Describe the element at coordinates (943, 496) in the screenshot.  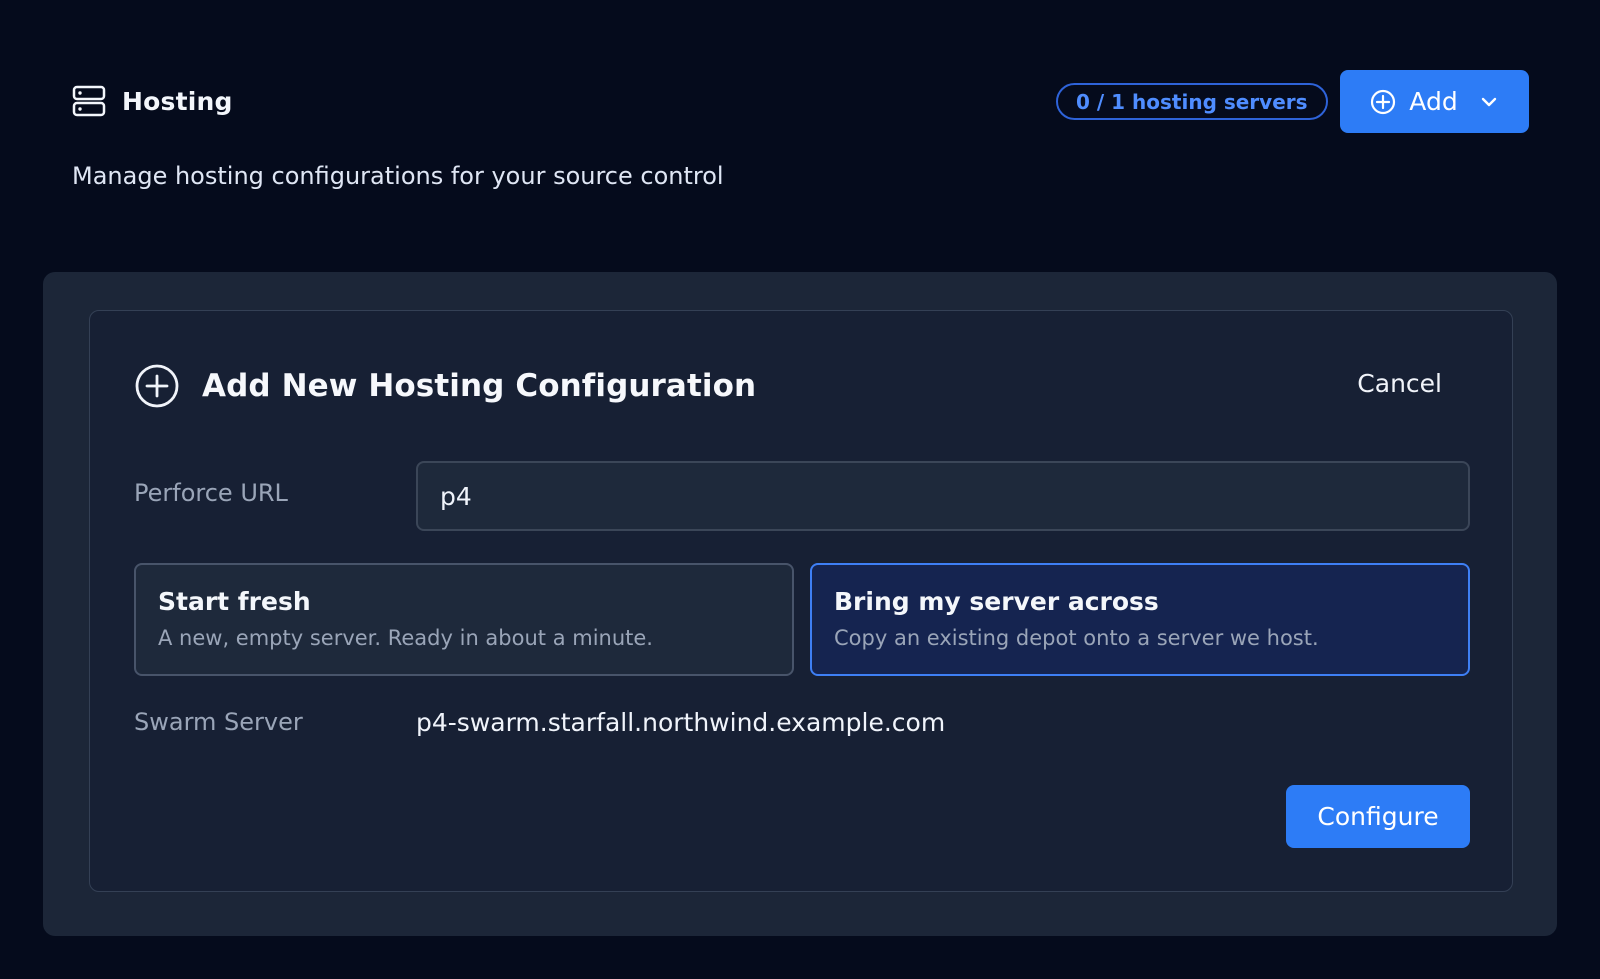
I see `perforce-url-input` at that location.